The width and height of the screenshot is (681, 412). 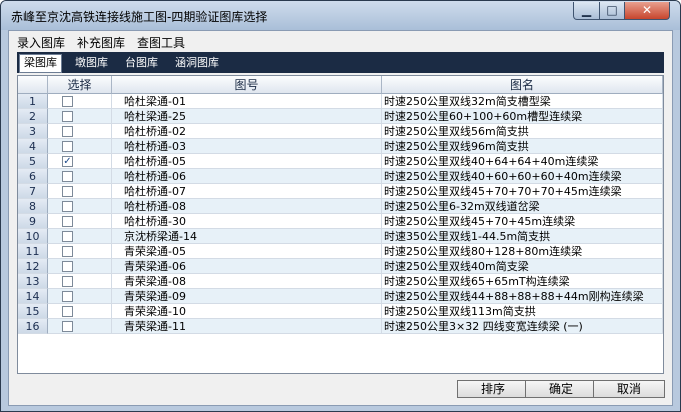 What do you see at coordinates (629, 389) in the screenshot?
I see `cancel-button: 取消` at bounding box center [629, 389].